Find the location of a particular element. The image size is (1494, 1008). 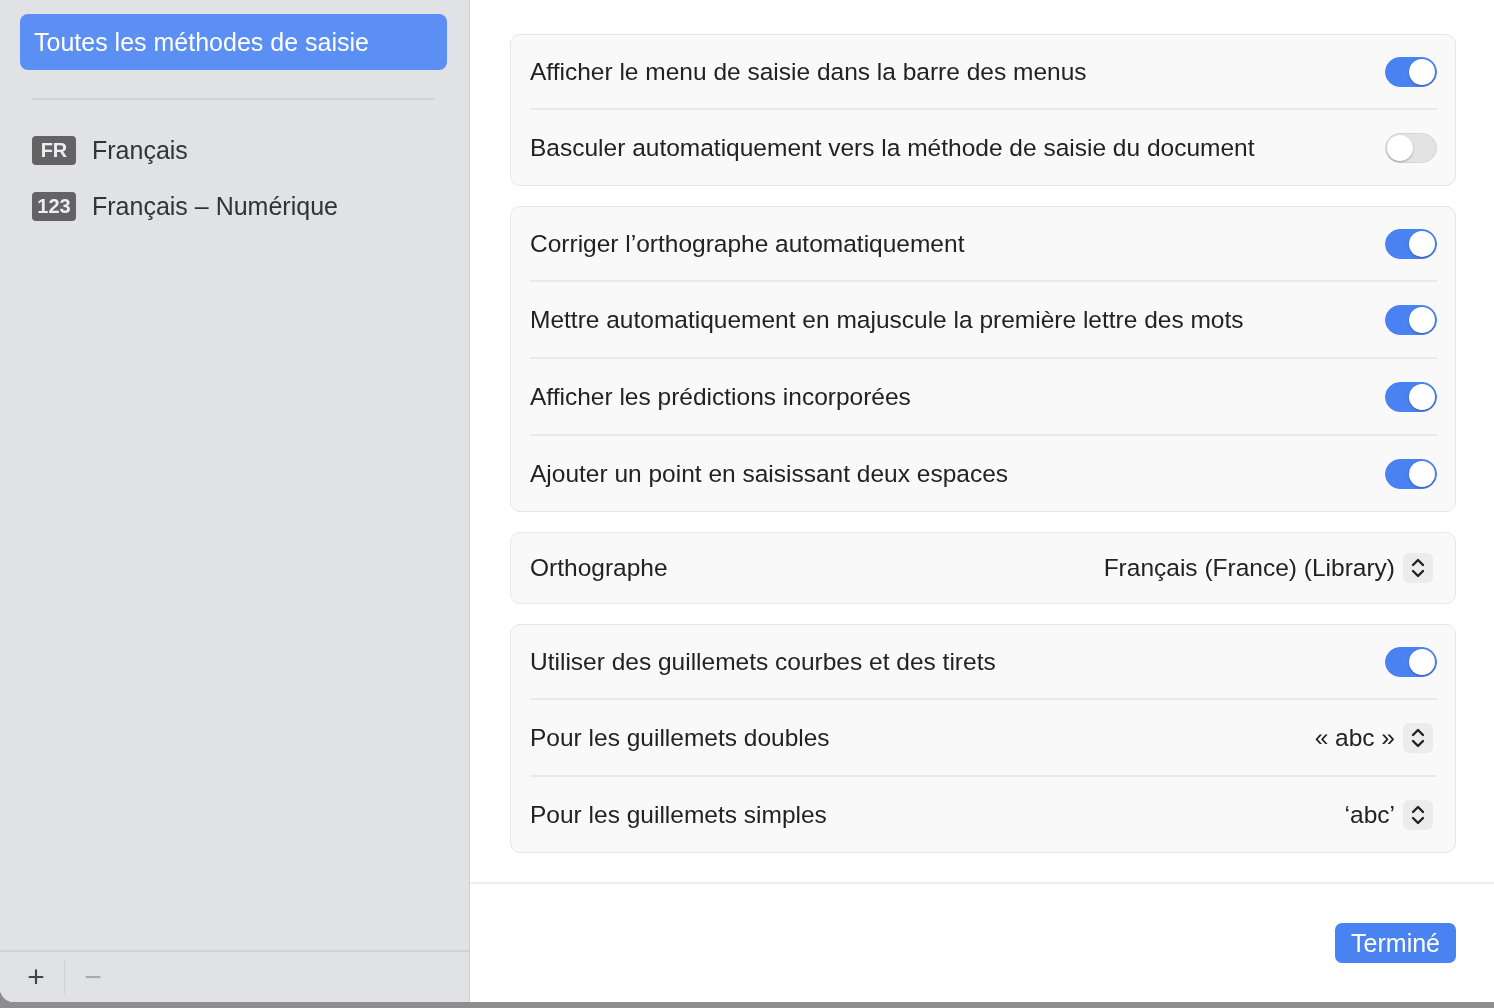

popup-button: ‘abc’ is located at coordinates (1390, 814).